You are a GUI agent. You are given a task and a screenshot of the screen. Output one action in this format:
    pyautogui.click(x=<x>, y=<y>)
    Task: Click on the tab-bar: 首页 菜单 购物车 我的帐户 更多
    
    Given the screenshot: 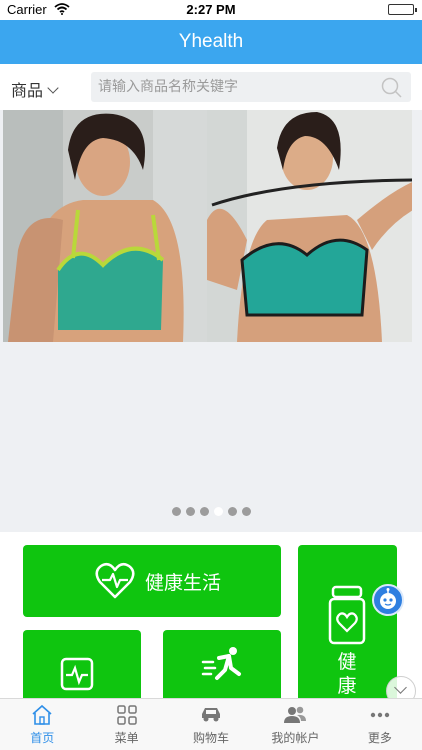 What is the action you would take?
    pyautogui.click(x=211, y=724)
    